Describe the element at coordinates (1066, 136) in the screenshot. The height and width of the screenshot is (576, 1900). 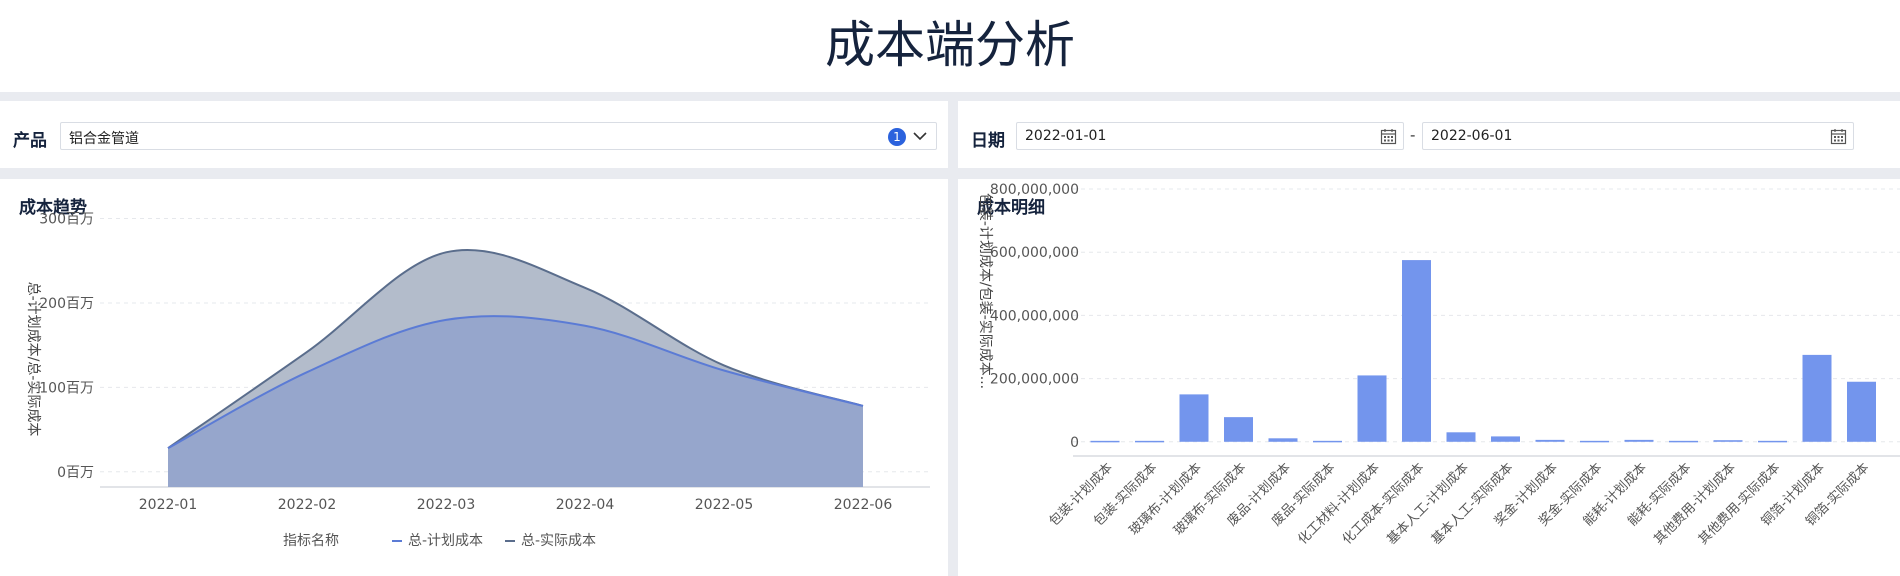
I see `start-date-value: 2022-01-01` at that location.